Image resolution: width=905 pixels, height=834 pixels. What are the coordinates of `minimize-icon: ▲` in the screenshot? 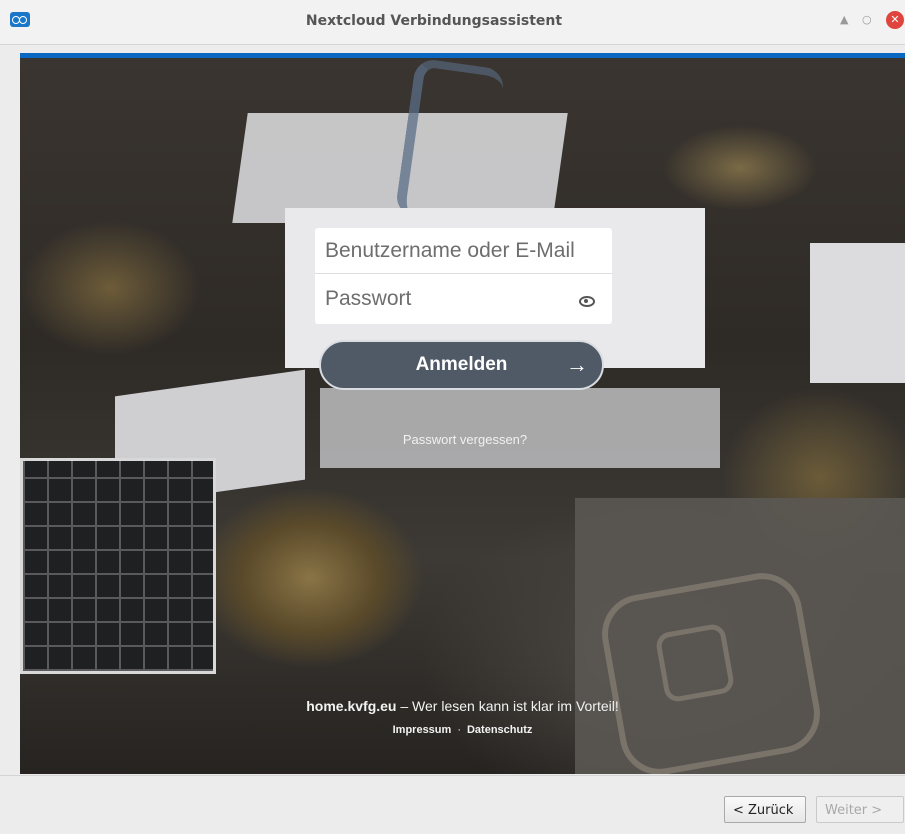 It's located at (844, 20).